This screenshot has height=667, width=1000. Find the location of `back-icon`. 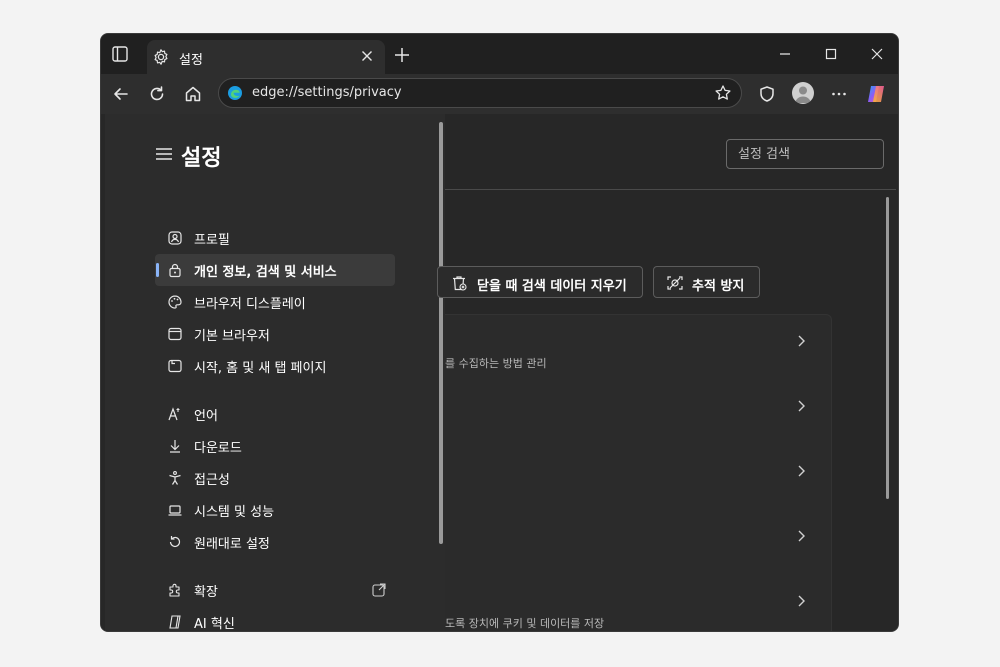

back-icon is located at coordinates (121, 94).